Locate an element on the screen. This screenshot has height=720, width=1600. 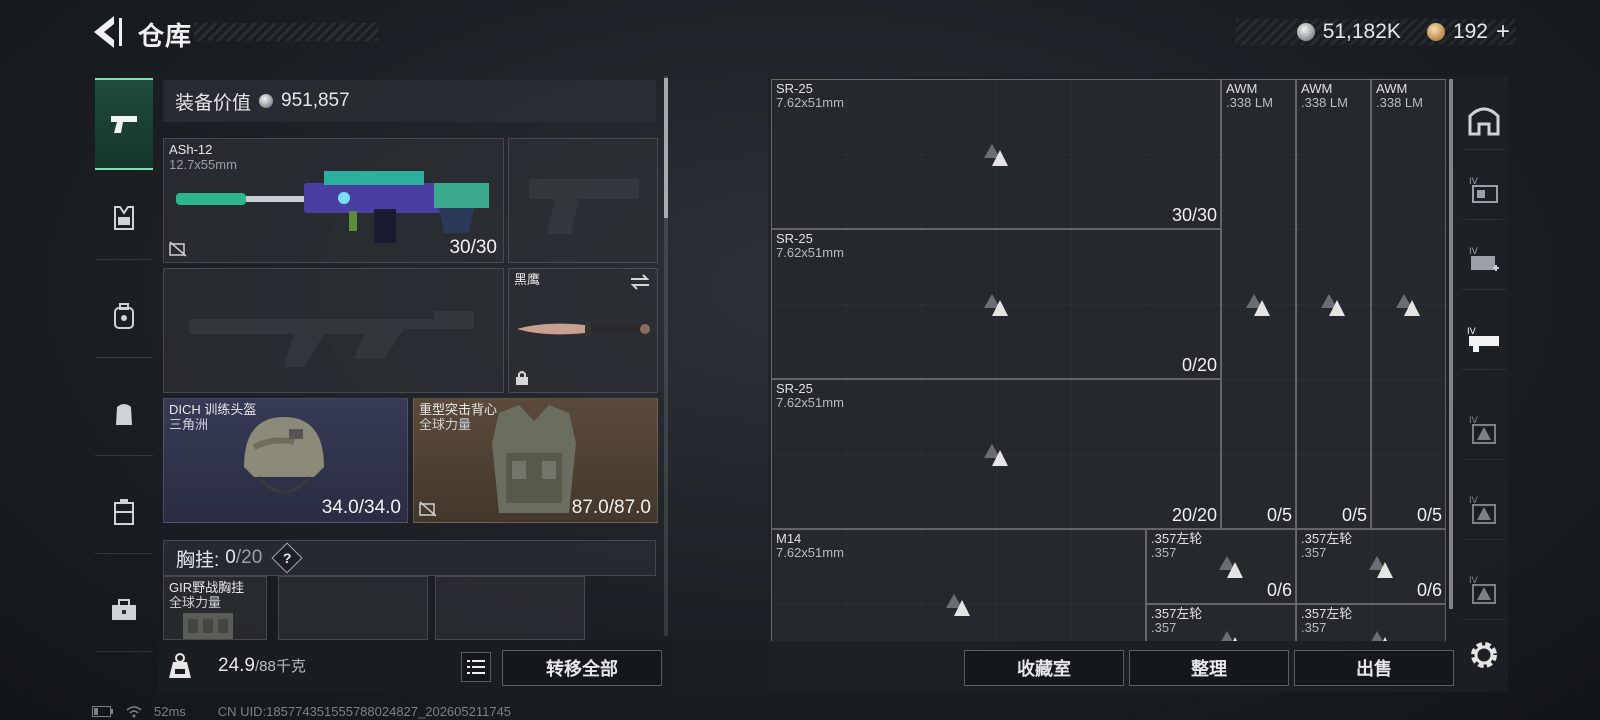
add-currency-button: + is located at coordinates (1503, 32).